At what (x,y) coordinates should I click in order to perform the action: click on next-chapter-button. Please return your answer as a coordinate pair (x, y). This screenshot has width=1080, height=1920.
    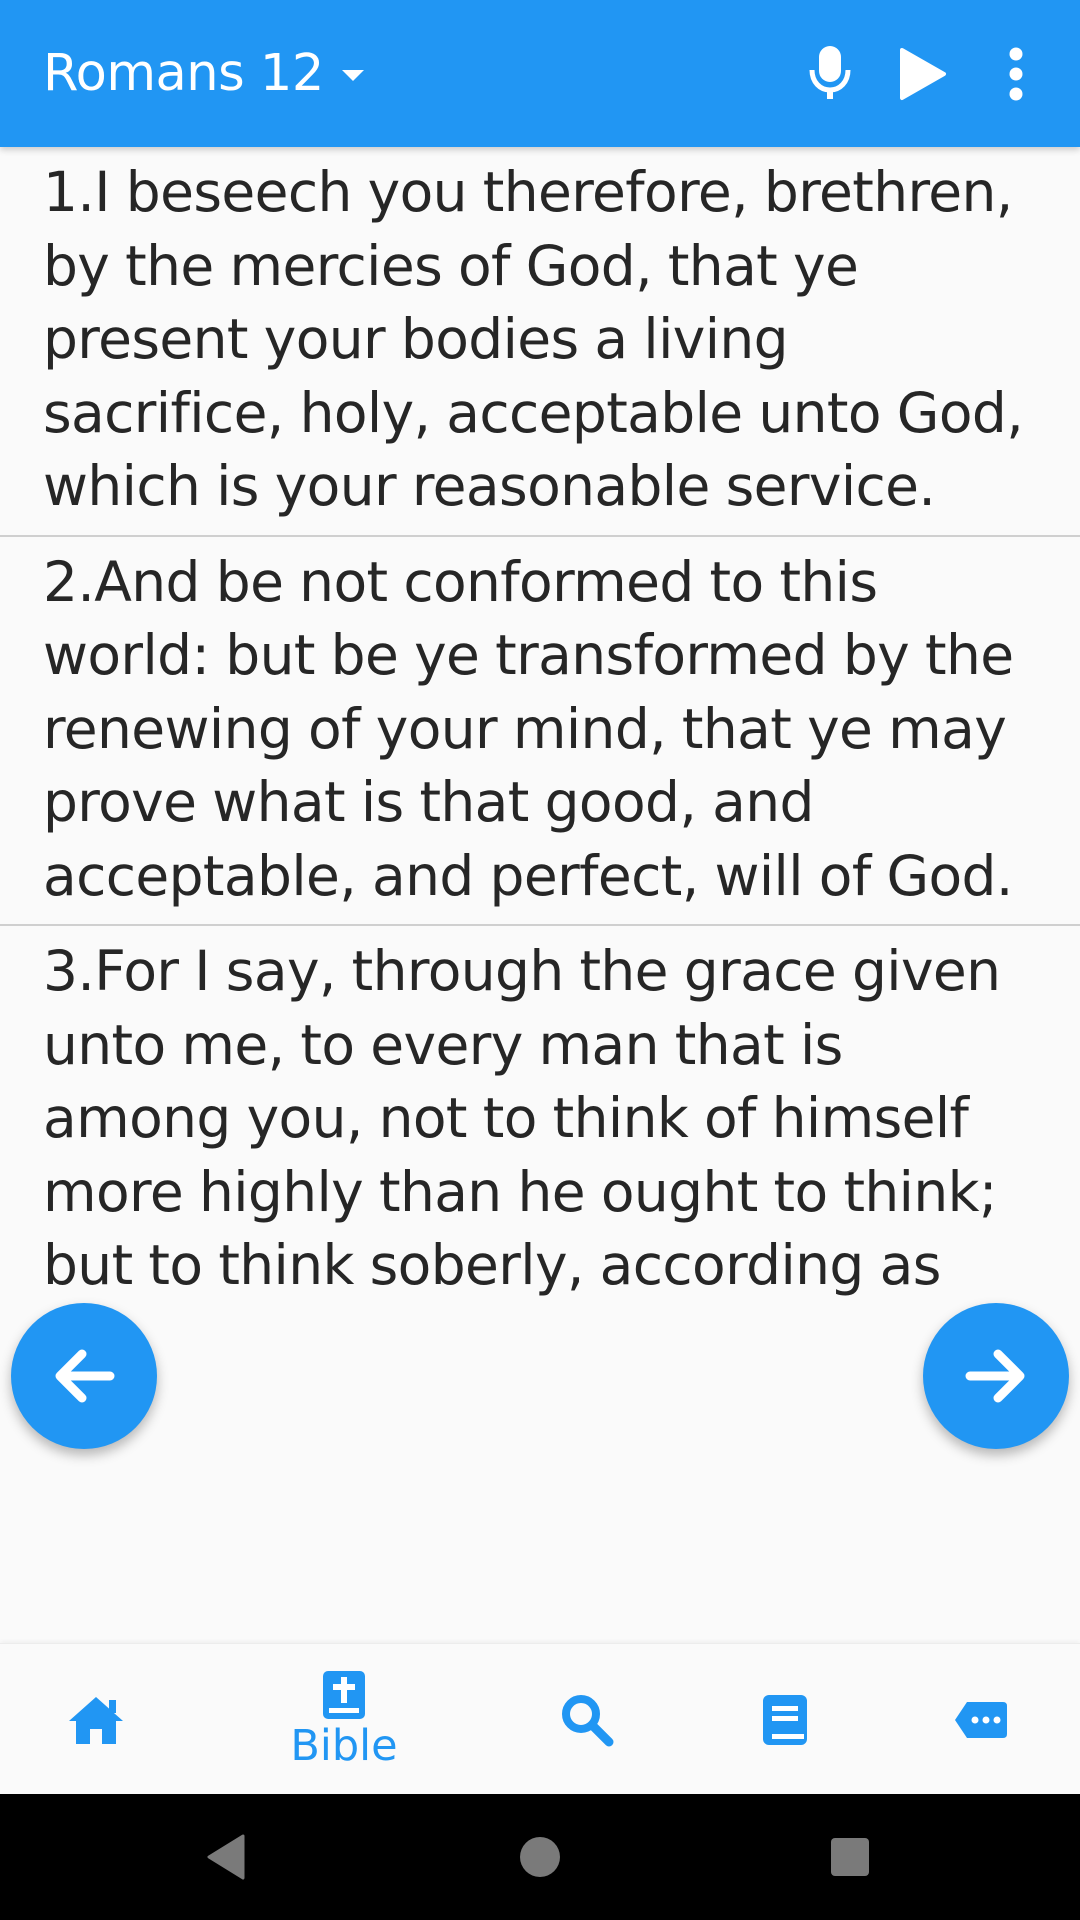
    Looking at the image, I should click on (996, 1376).